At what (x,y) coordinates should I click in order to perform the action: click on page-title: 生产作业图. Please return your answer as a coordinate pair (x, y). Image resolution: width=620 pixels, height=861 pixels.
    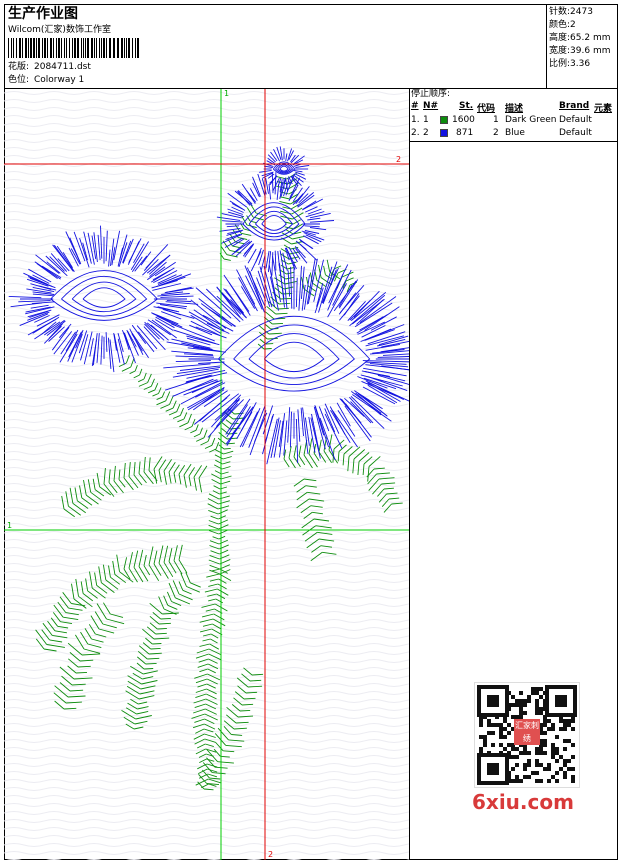
    Looking at the image, I should click on (43, 14).